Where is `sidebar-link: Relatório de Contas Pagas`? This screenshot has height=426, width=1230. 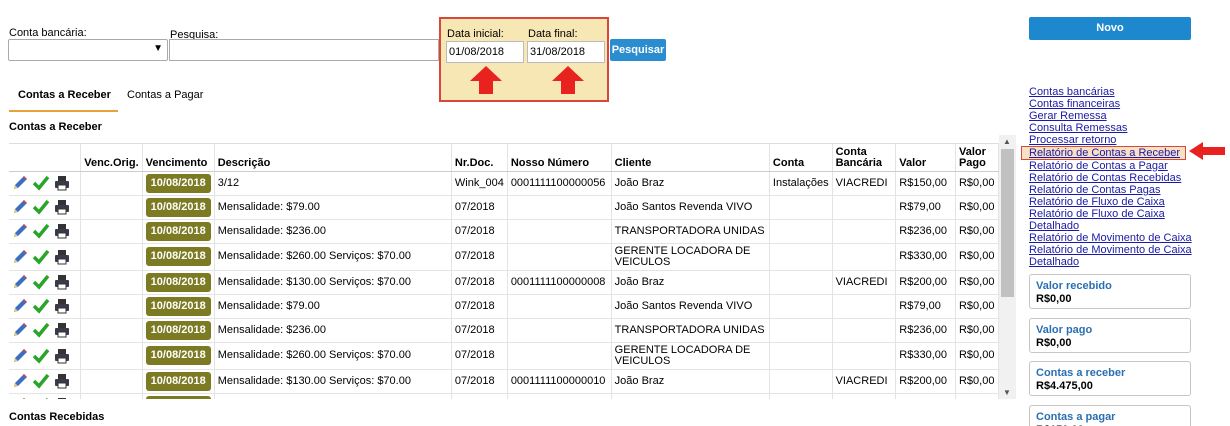
sidebar-link: Relatório de Contas Pagas is located at coordinates (1111, 190).